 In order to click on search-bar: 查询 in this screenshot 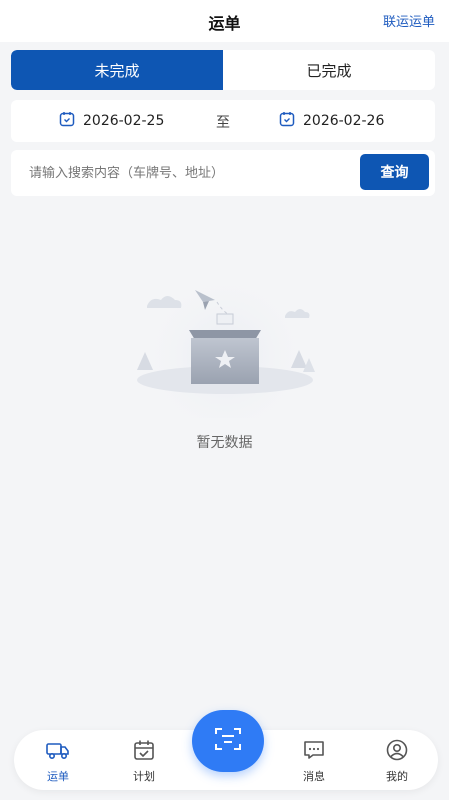, I will do `click(223, 173)`.